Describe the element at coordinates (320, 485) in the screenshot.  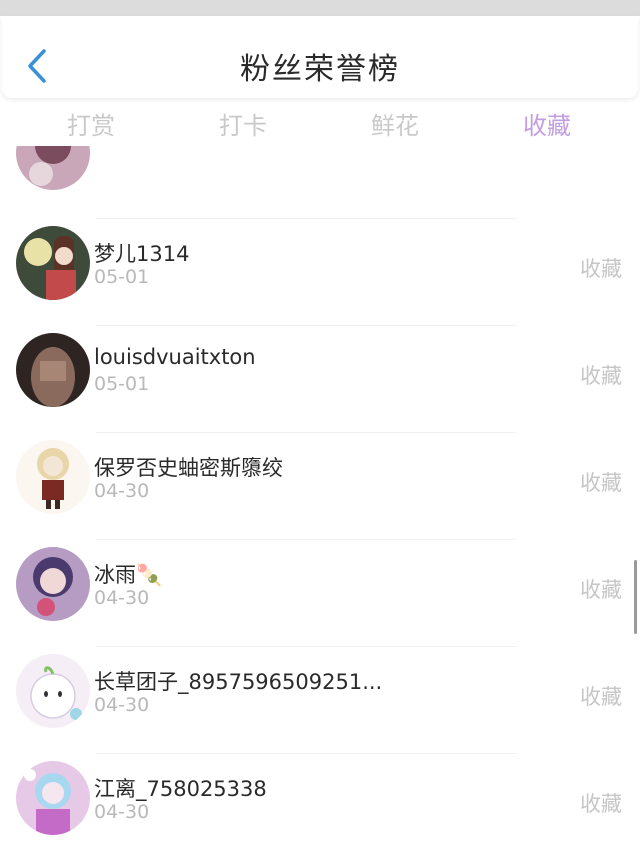
I see `list-item: 保罗否史蚰密斯隳绞 04-30 收藏` at that location.